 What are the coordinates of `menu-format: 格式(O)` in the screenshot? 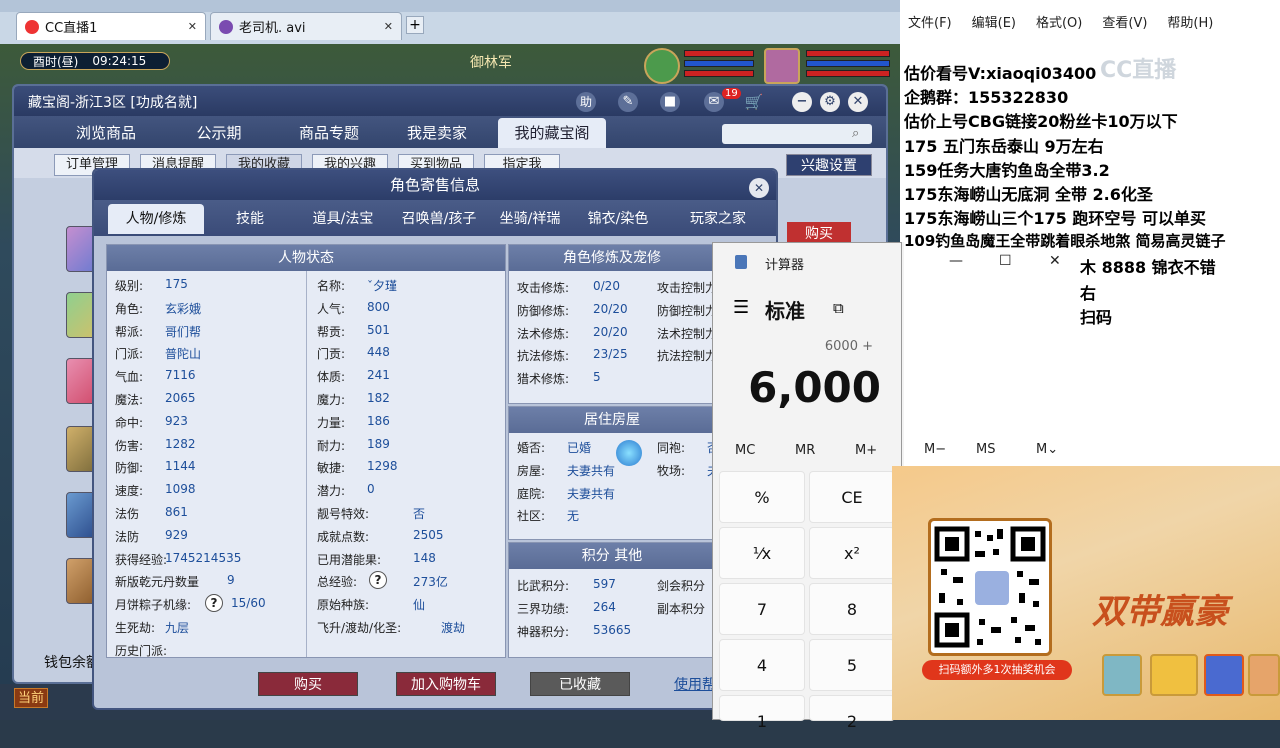 It's located at (1059, 21).